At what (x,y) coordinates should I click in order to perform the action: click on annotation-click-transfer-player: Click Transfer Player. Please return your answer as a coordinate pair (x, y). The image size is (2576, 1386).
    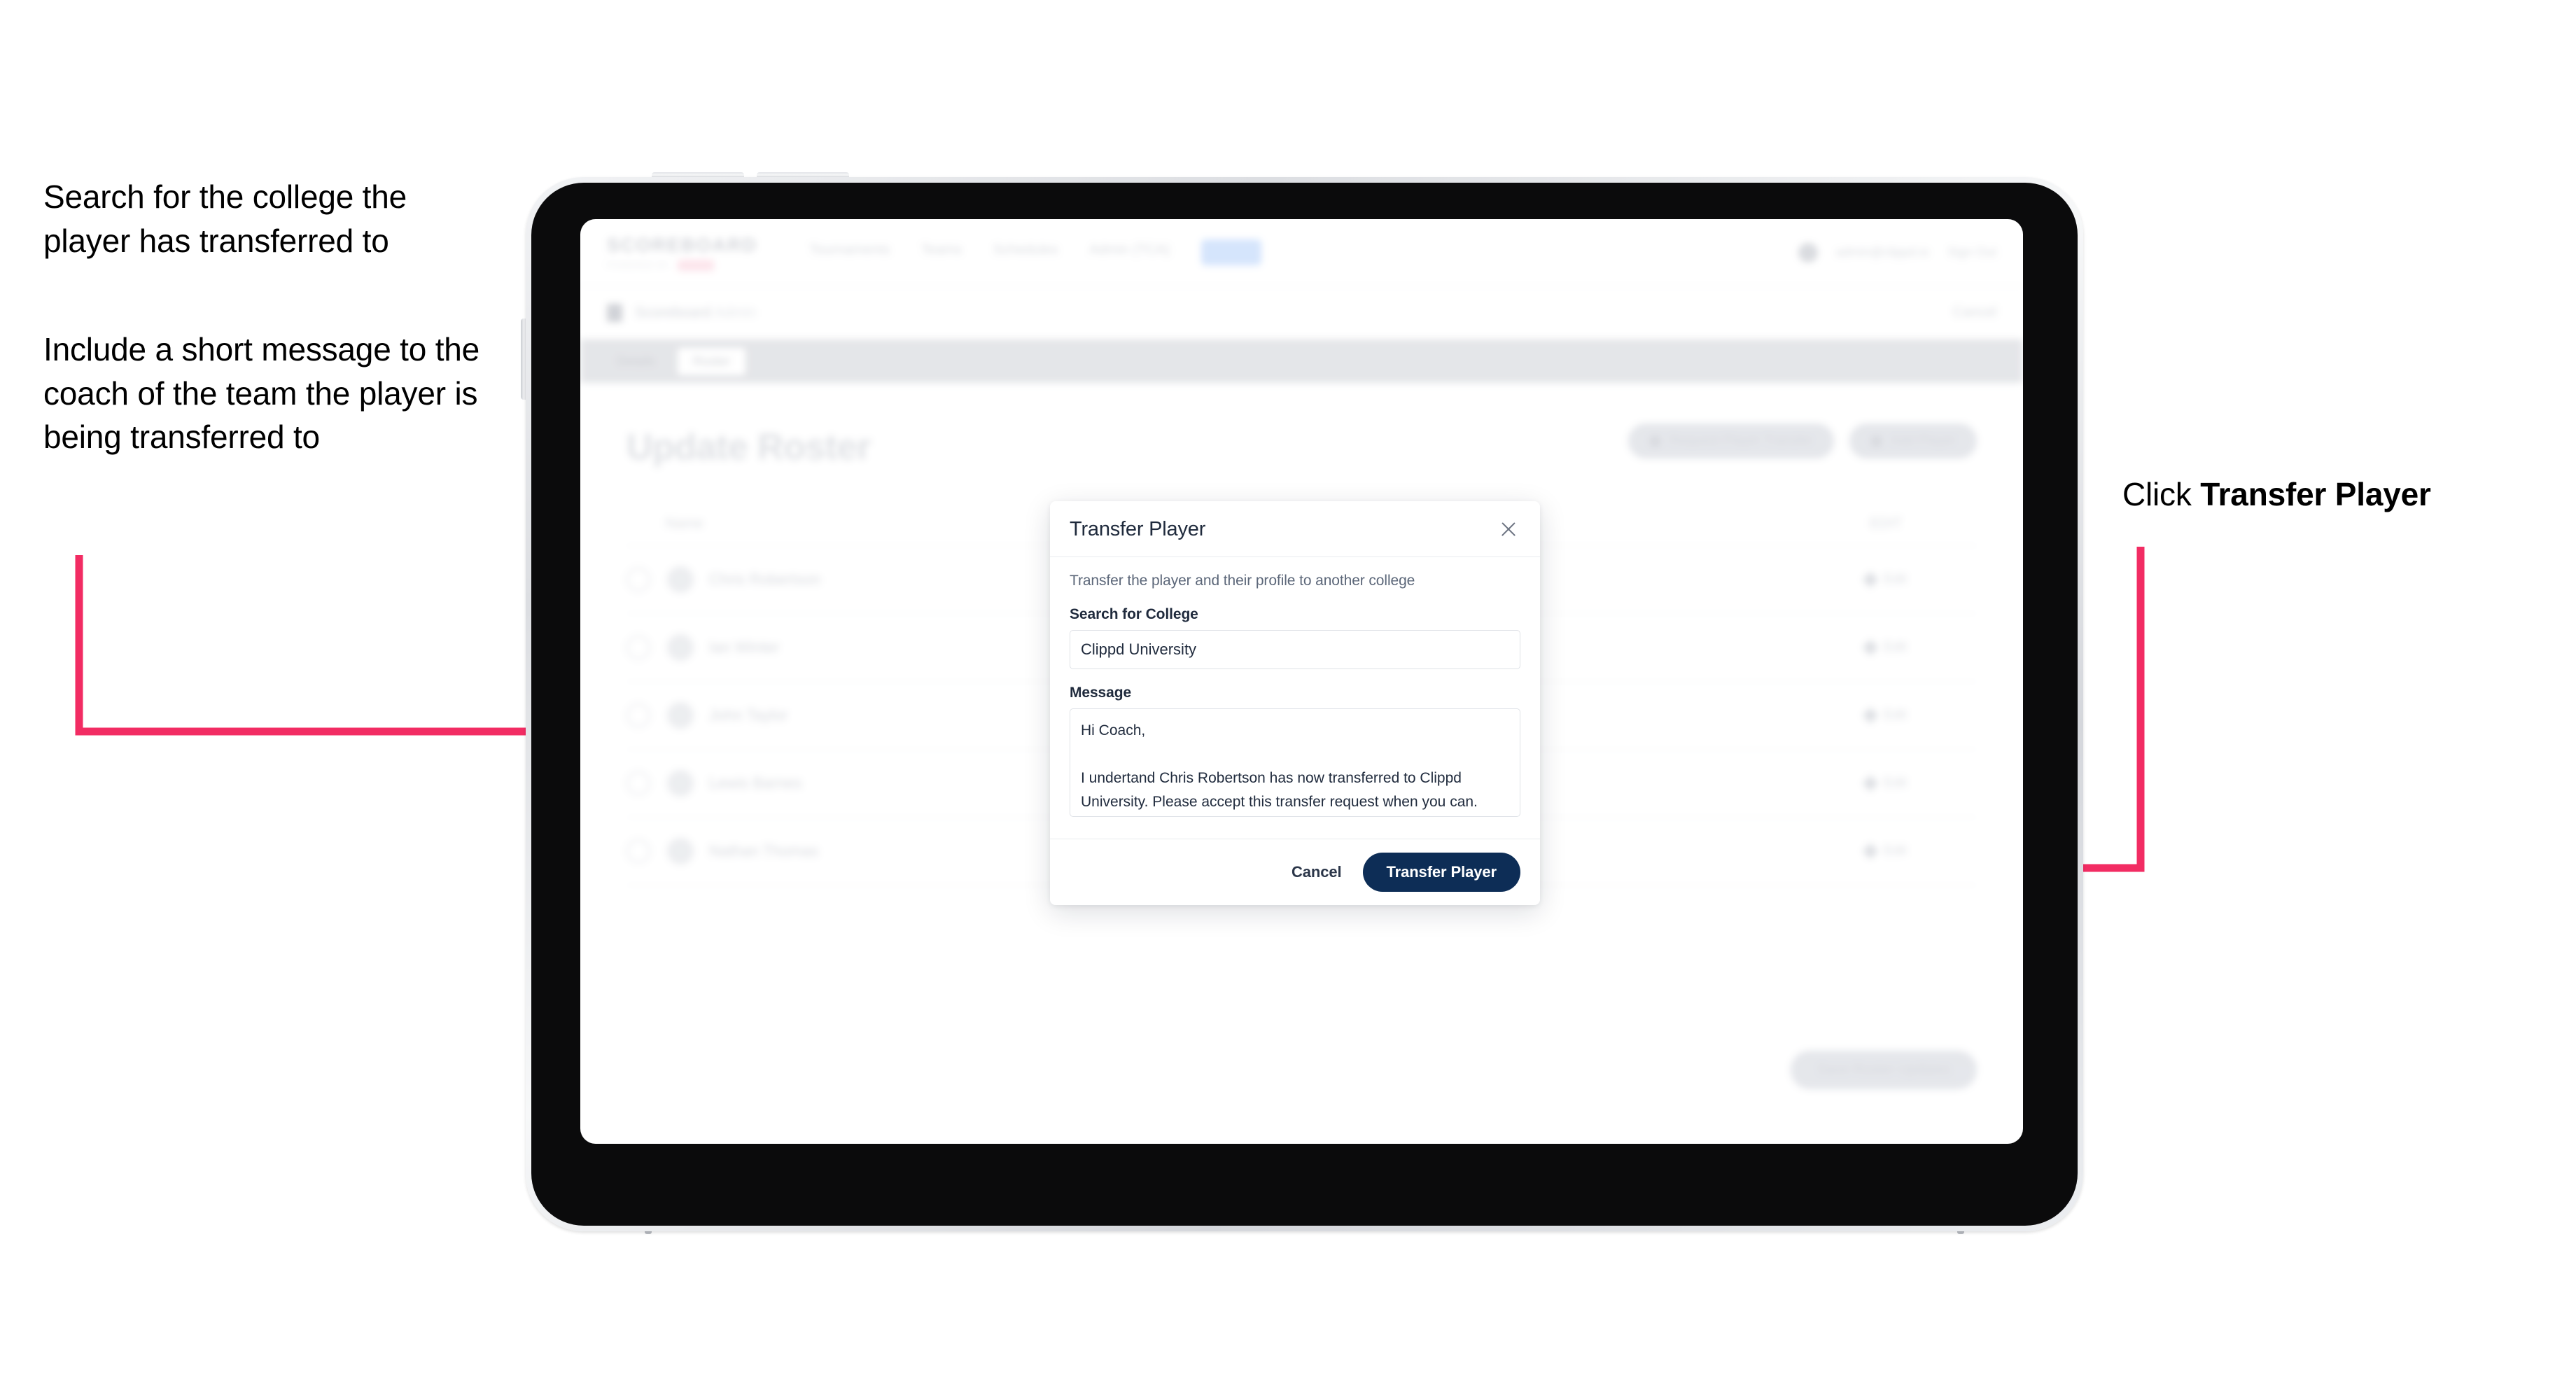
    Looking at the image, I should click on (2339, 494).